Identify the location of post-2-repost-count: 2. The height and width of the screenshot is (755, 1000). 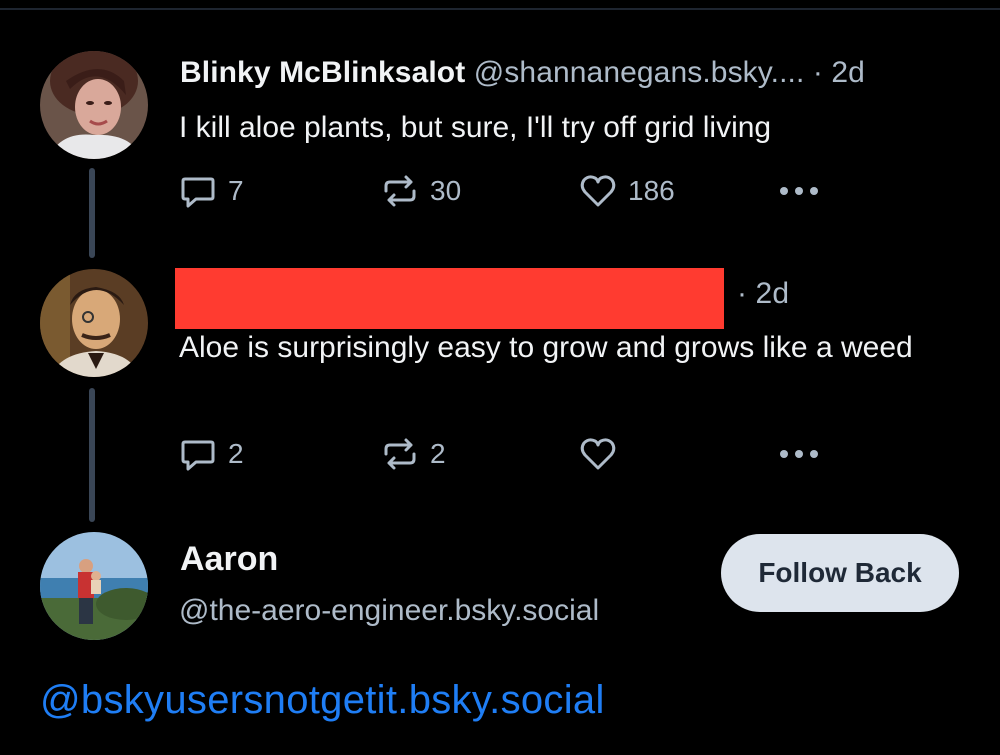
(438, 453).